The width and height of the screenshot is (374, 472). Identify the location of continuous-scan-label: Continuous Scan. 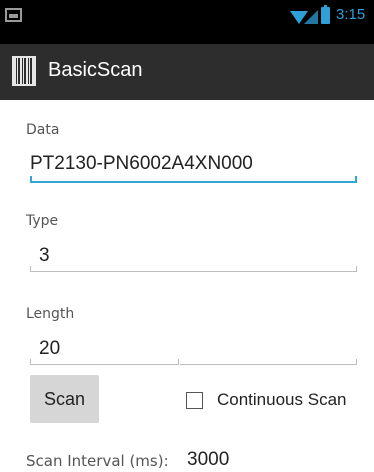
(281, 400).